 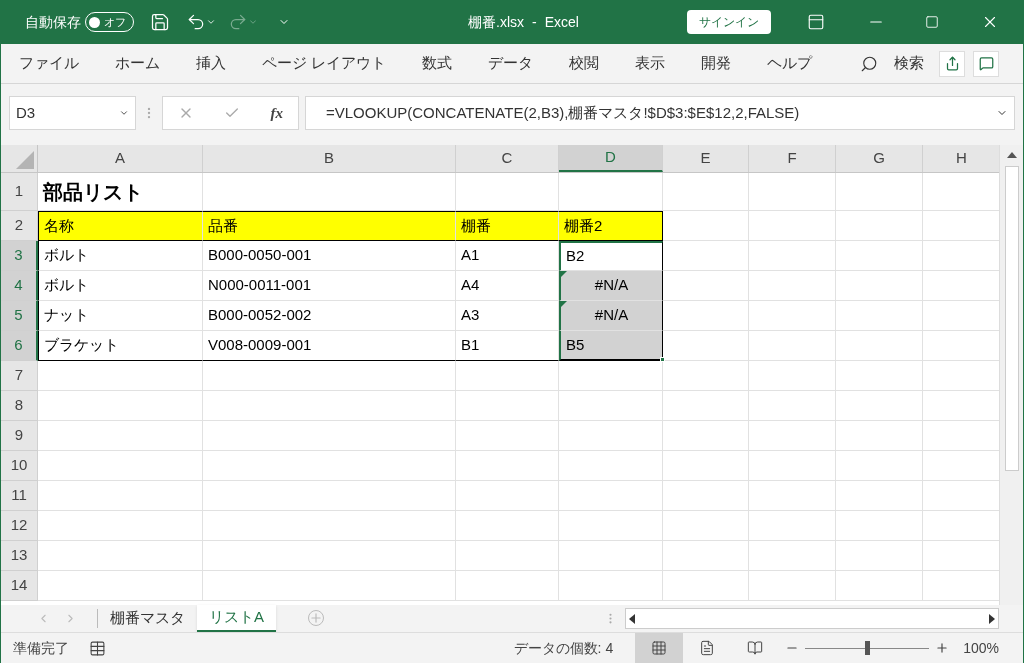 I want to click on comment-icon, so click(x=986, y=63).